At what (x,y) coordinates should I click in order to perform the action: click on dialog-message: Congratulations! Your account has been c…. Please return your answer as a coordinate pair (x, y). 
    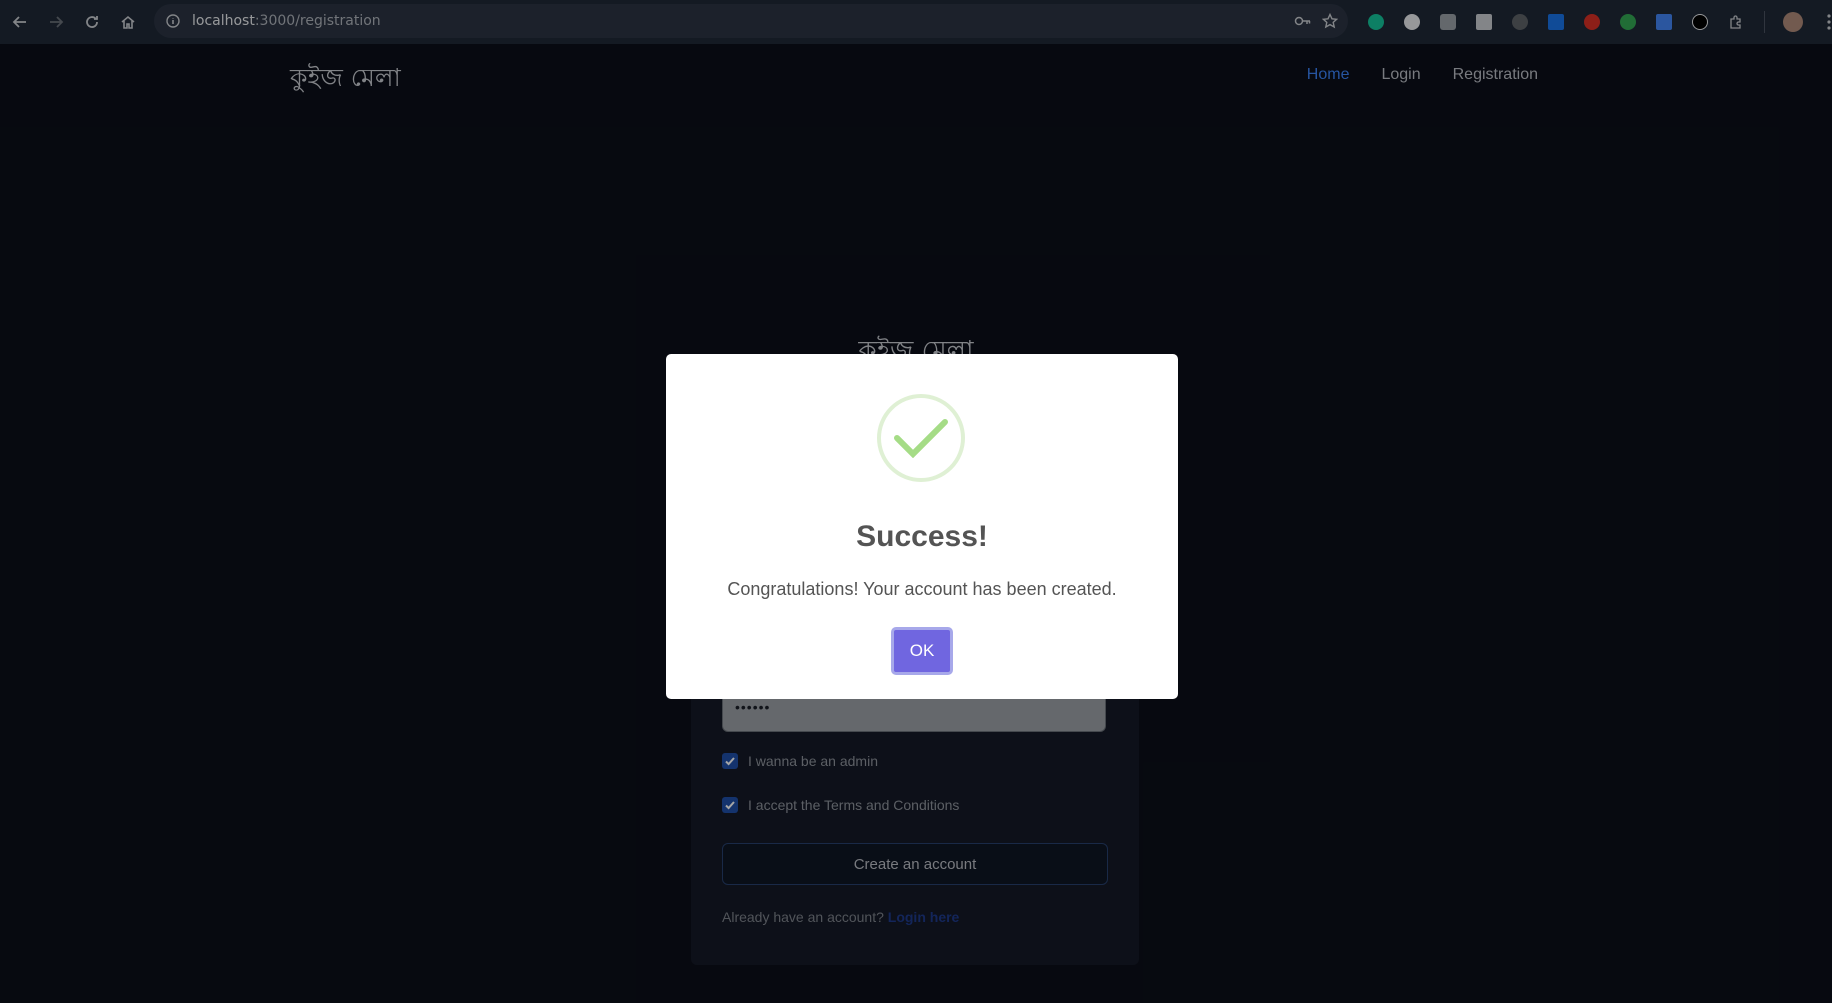
    Looking at the image, I should click on (922, 589).